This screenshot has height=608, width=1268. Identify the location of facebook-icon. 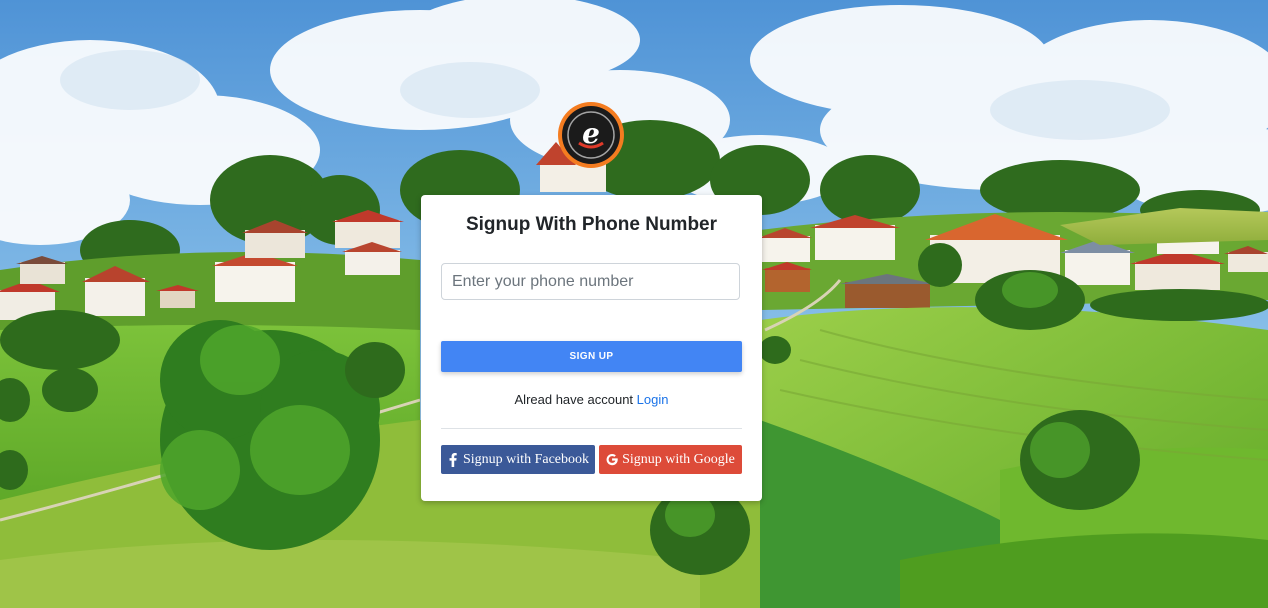
(453, 459).